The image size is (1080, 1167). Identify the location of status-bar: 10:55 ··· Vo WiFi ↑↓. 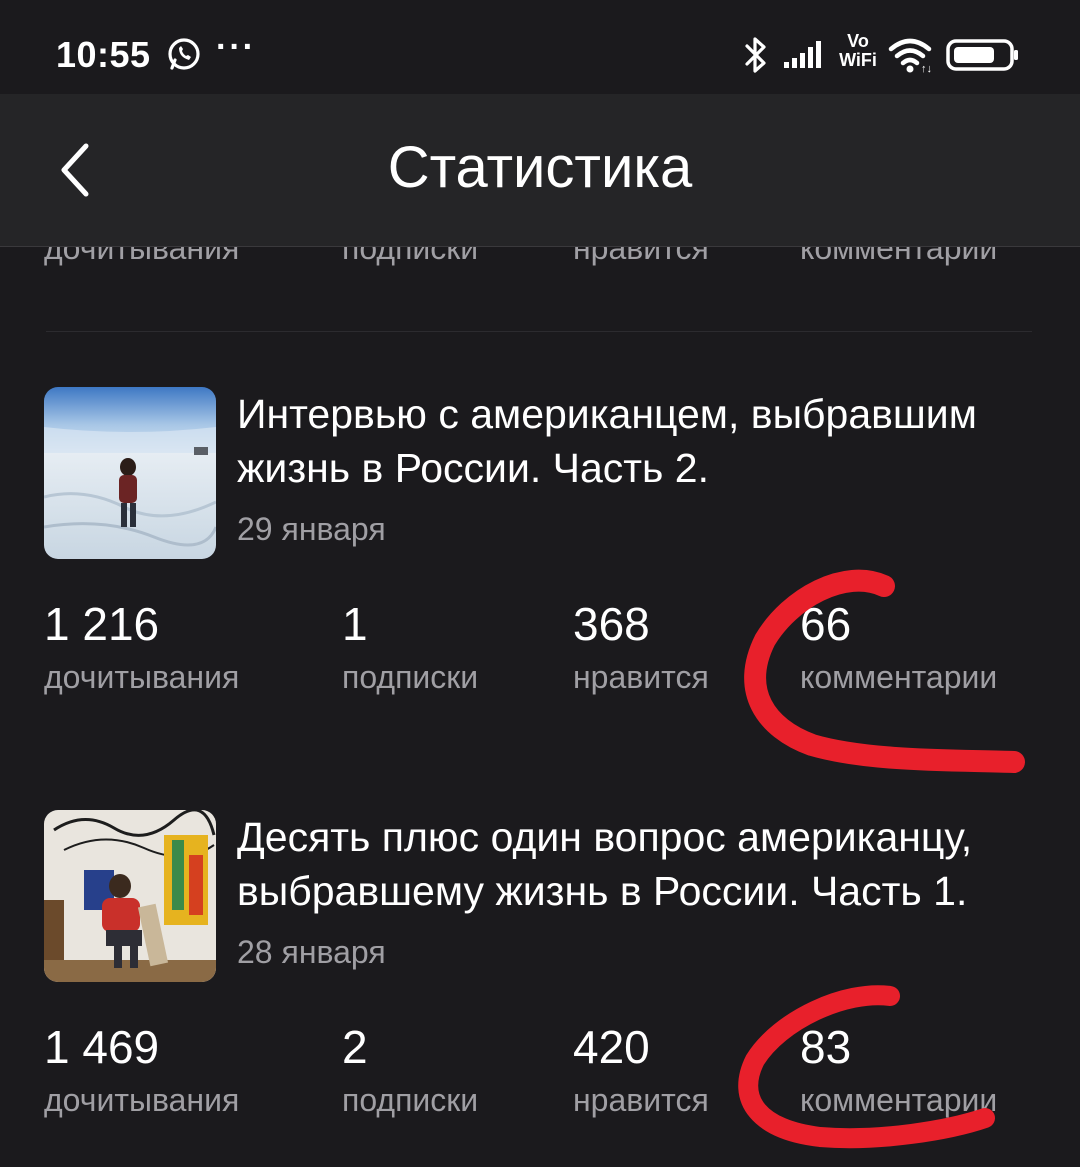
(540, 47).